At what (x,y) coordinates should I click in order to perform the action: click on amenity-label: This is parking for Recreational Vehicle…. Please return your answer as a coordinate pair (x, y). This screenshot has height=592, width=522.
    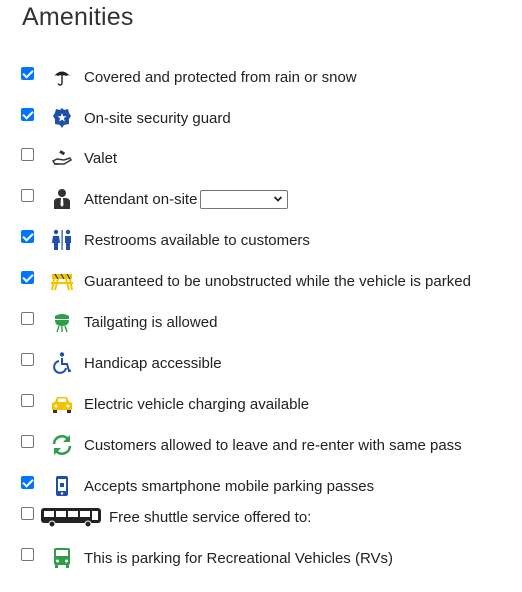
    Looking at the image, I should click on (239, 558).